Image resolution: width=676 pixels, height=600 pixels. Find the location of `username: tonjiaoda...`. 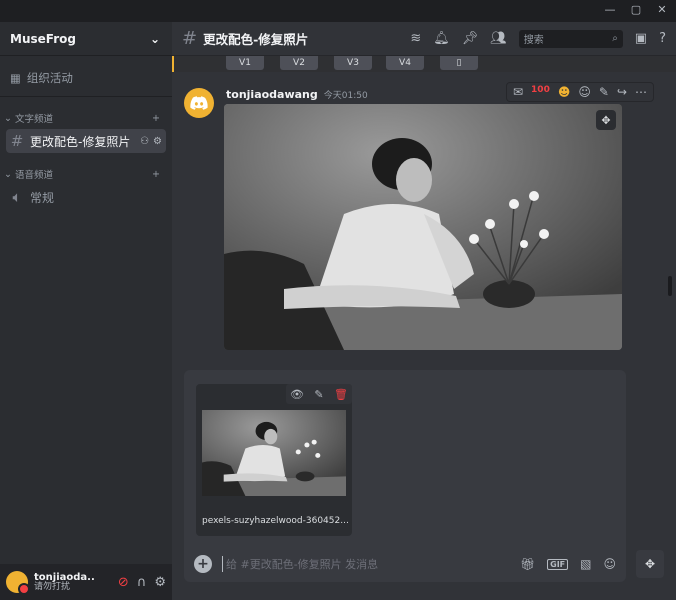

username: tonjiaoda... is located at coordinates (64, 577).